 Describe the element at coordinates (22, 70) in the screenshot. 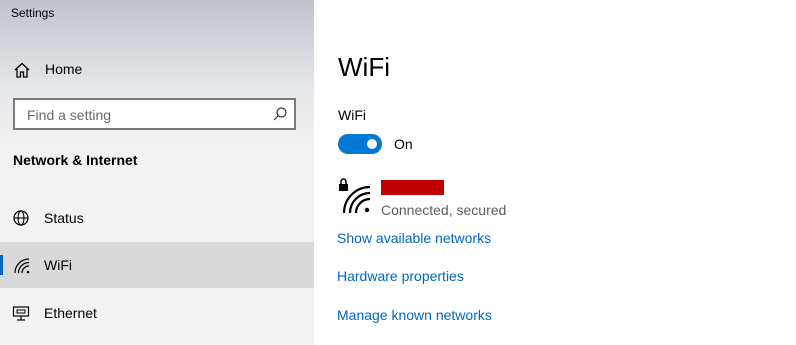

I see `home-icon` at that location.